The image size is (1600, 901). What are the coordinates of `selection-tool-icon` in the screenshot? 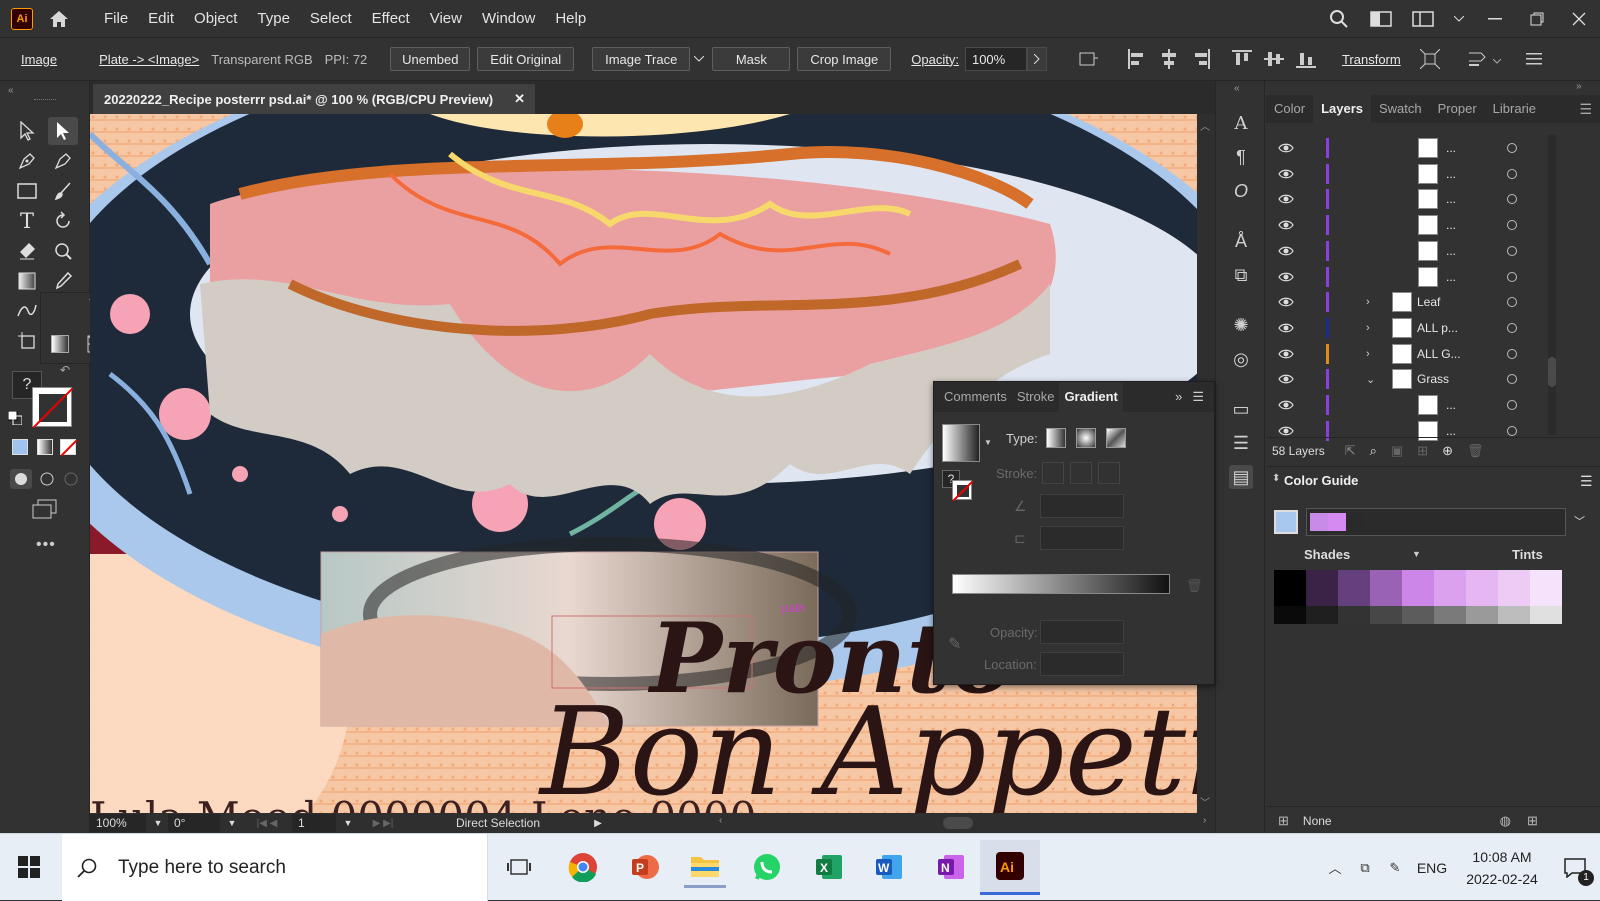 It's located at (27, 131).